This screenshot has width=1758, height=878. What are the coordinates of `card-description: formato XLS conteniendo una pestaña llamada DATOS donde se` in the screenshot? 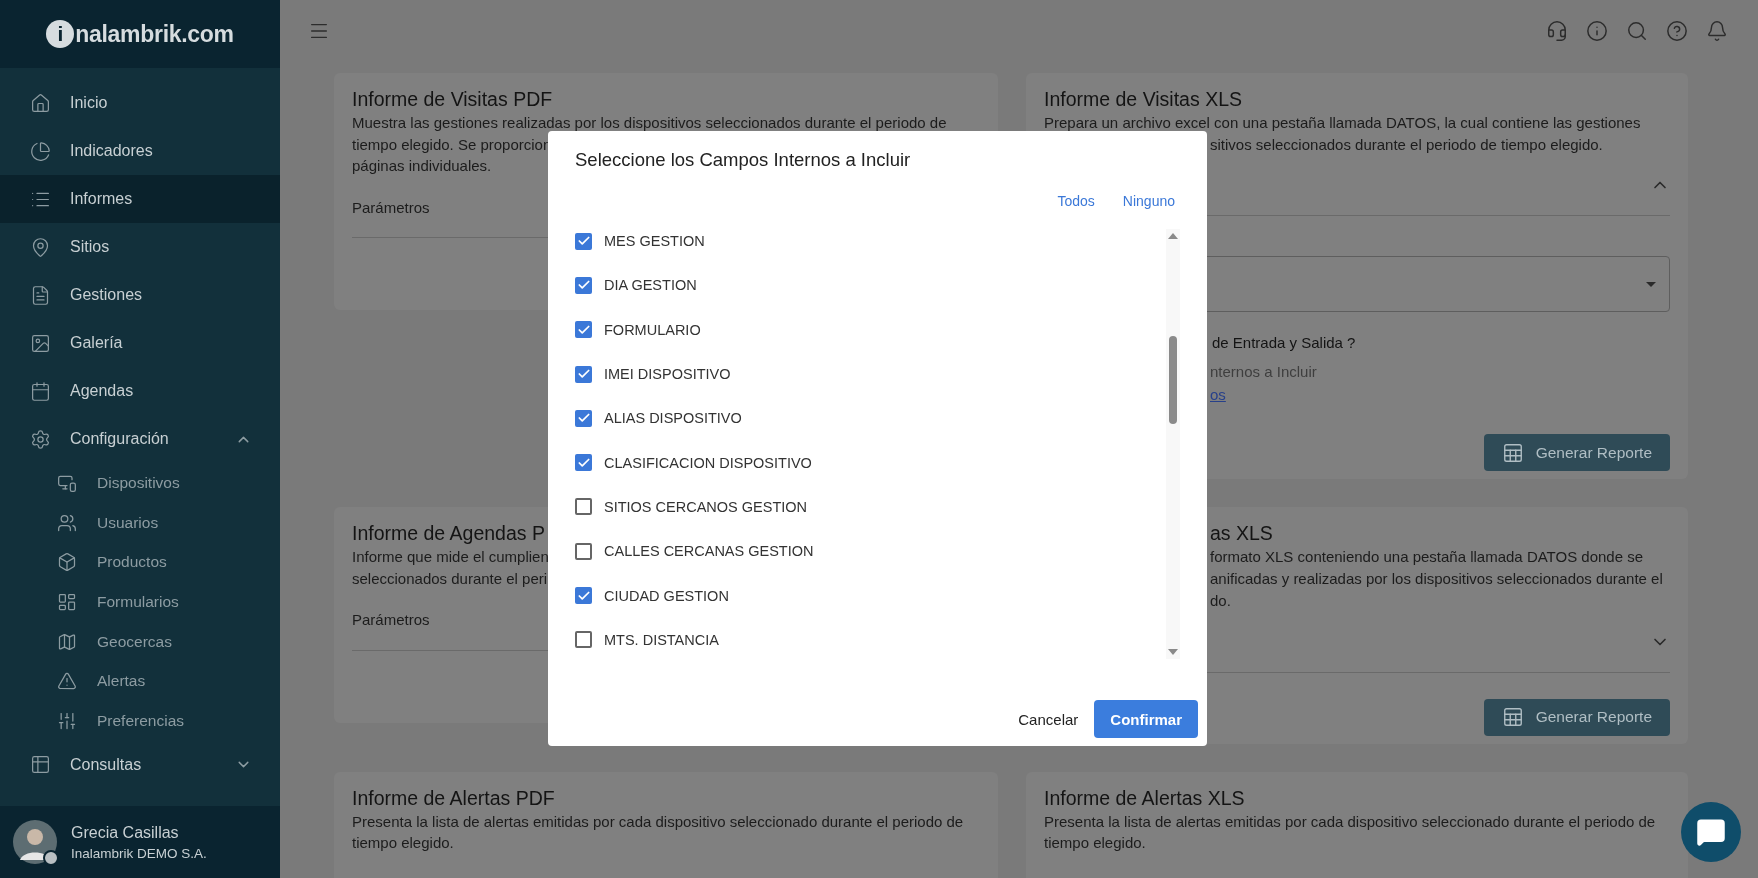 It's located at (1426, 557).